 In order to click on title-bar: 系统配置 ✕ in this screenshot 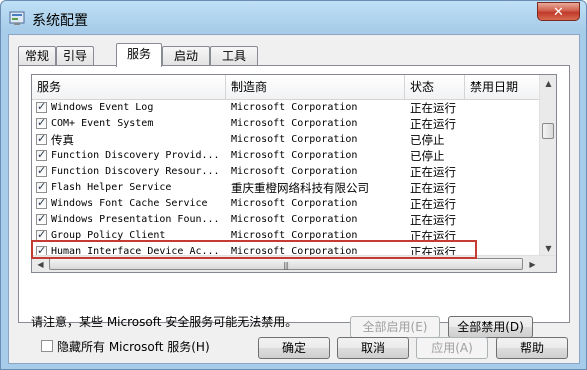, I will do `click(293, 18)`.